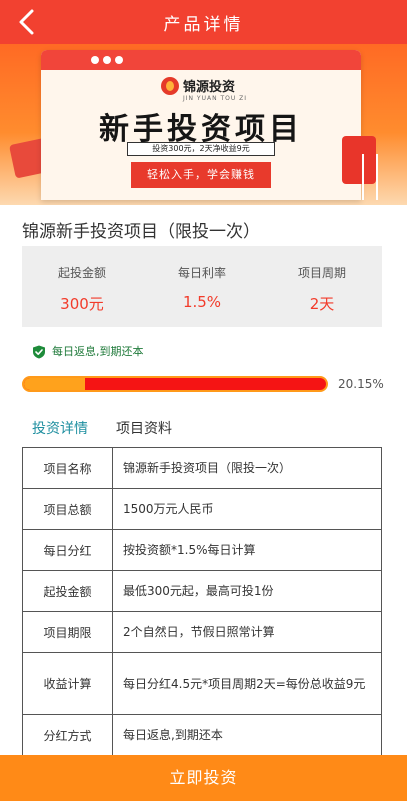 The image size is (407, 801). I want to click on banner-board-titlebar, so click(201, 60).